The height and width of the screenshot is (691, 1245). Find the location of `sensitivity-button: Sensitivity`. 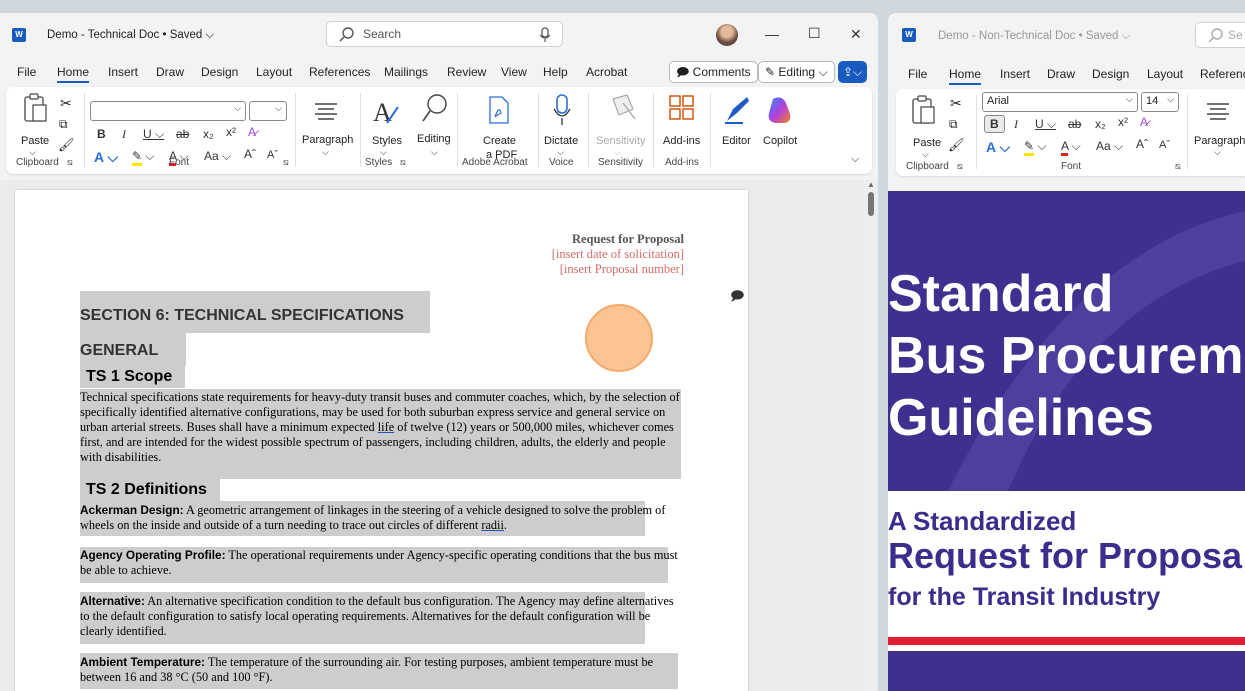

sensitivity-button: Sensitivity is located at coordinates (621, 141).